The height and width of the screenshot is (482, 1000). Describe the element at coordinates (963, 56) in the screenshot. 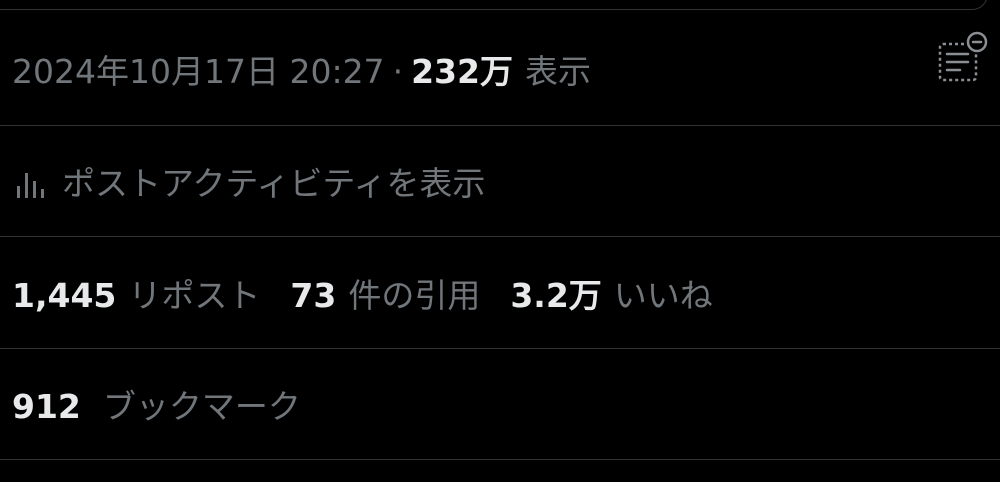

I see `analytics-icon` at that location.